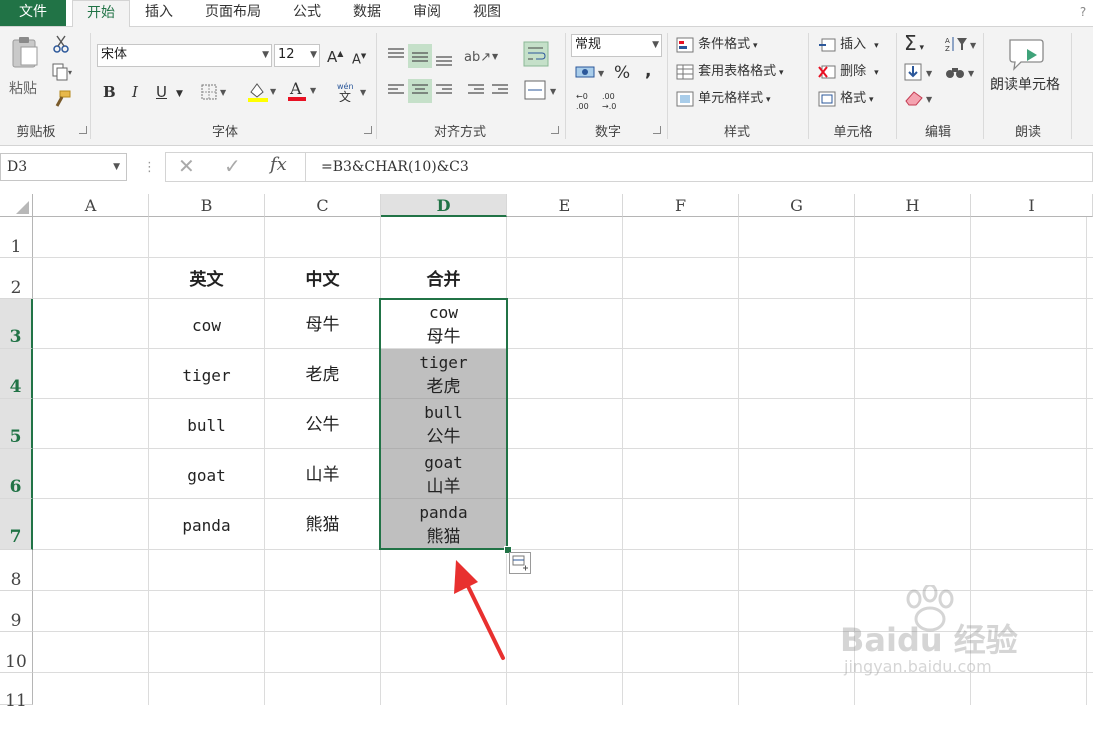 The height and width of the screenshot is (729, 1093). What do you see at coordinates (207, 324) in the screenshot?
I see `cell-b3: cow` at bounding box center [207, 324].